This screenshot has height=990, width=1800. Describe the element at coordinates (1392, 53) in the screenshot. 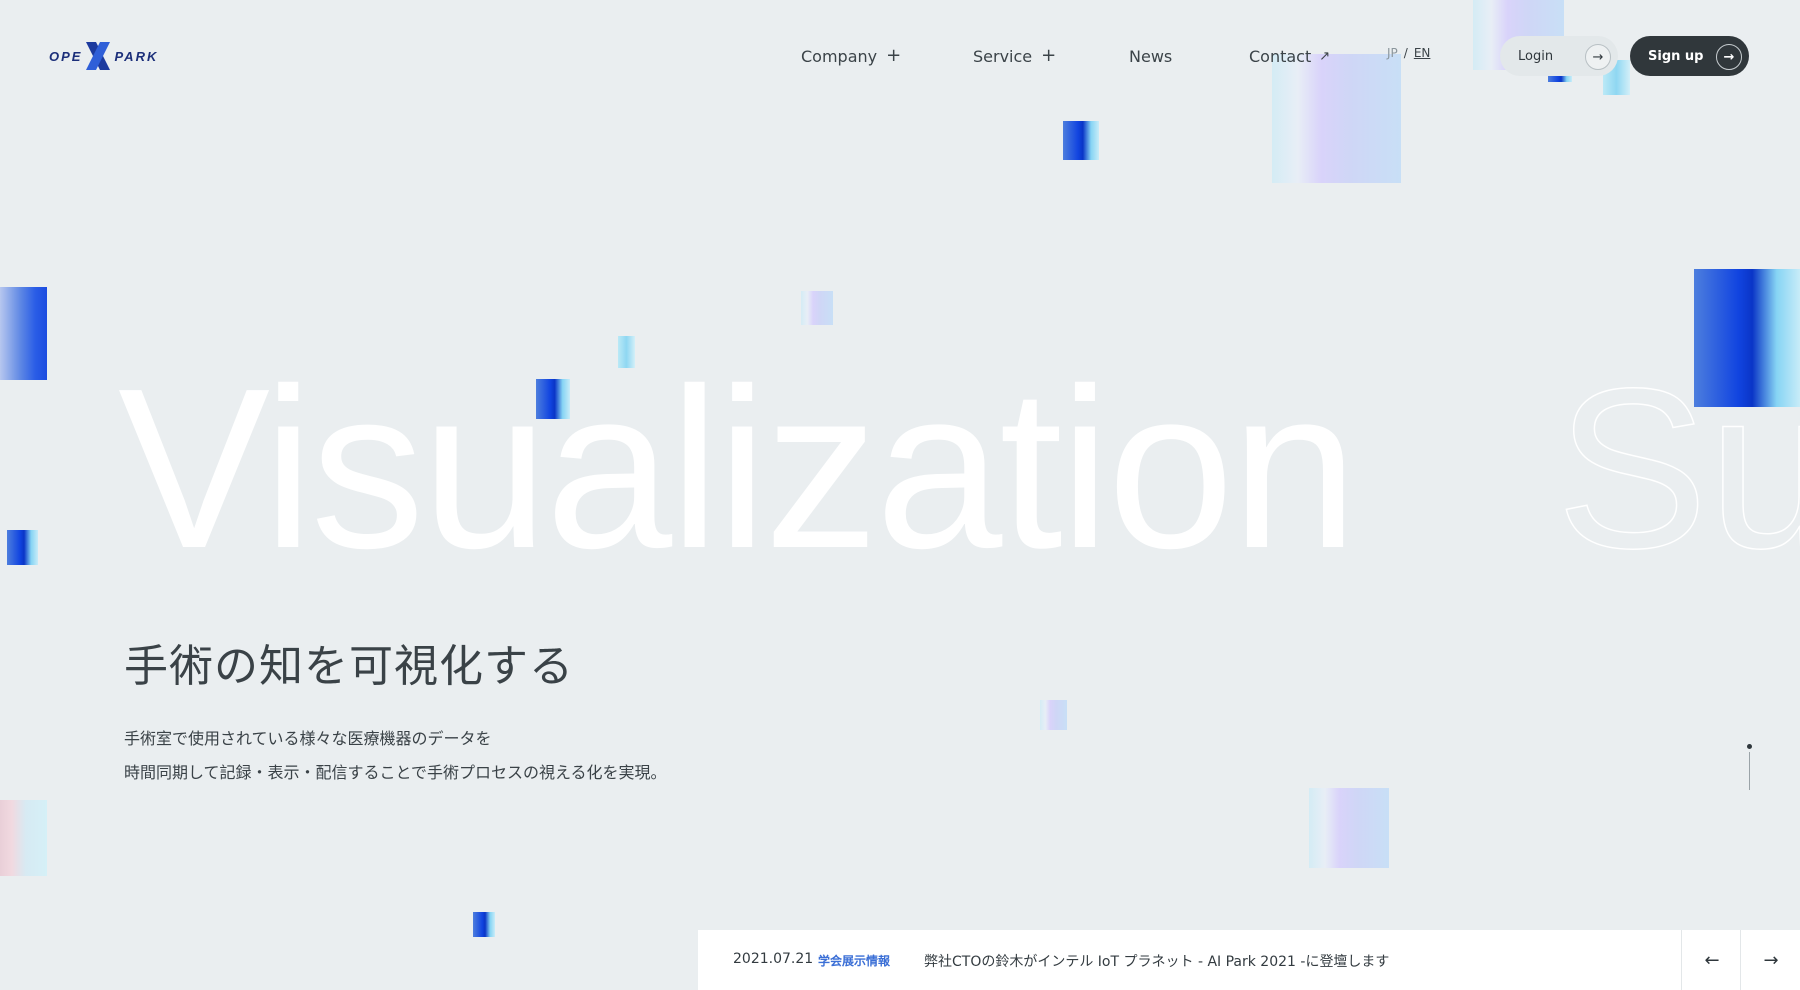

I see `lang-jp-link: JP` at that location.